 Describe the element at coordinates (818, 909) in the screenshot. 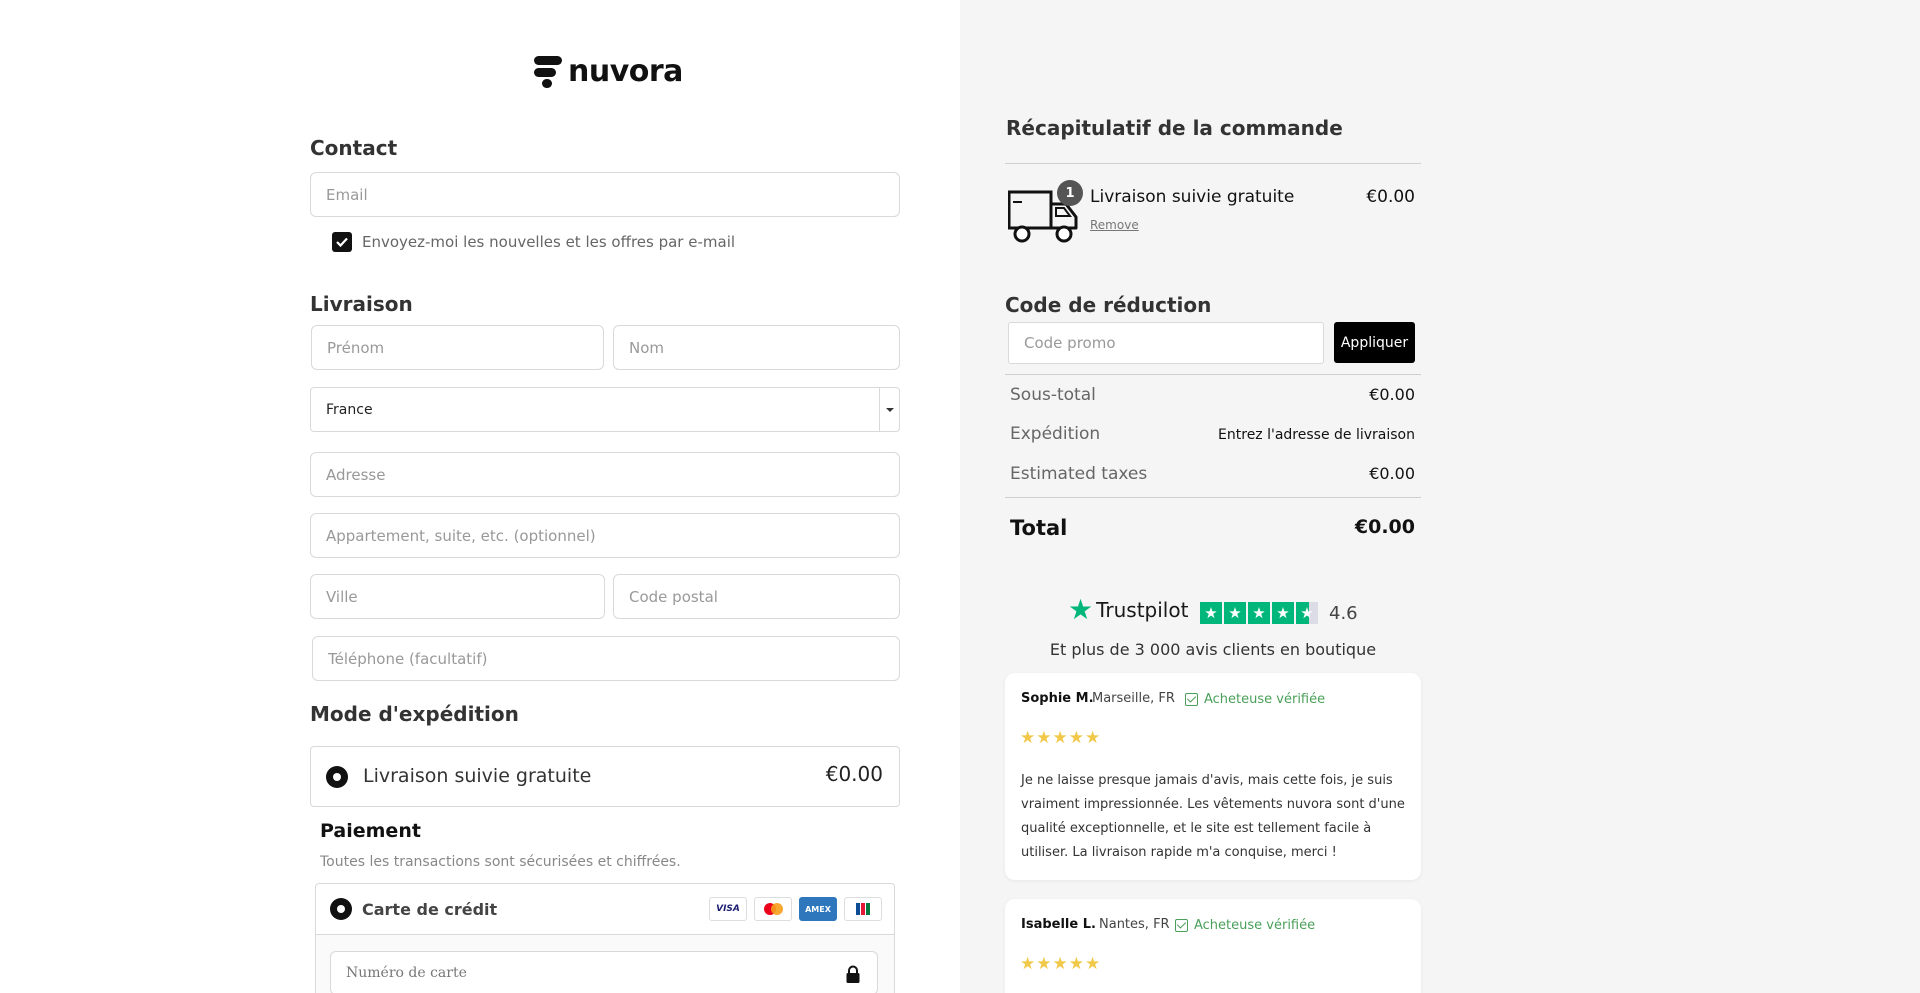

I see `amex-icon: AMEX` at that location.